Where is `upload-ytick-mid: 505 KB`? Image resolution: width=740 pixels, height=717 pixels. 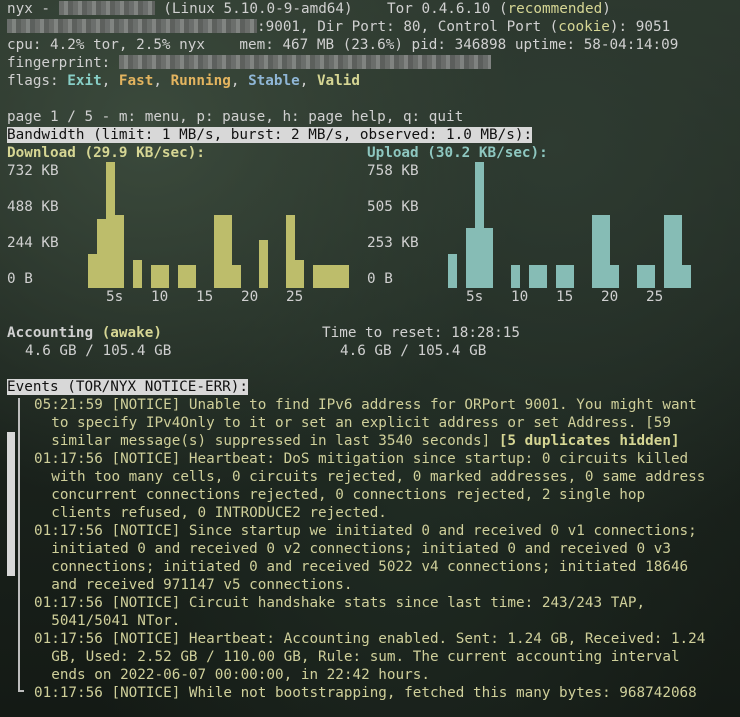
upload-ytick-mid: 505 KB is located at coordinates (393, 207).